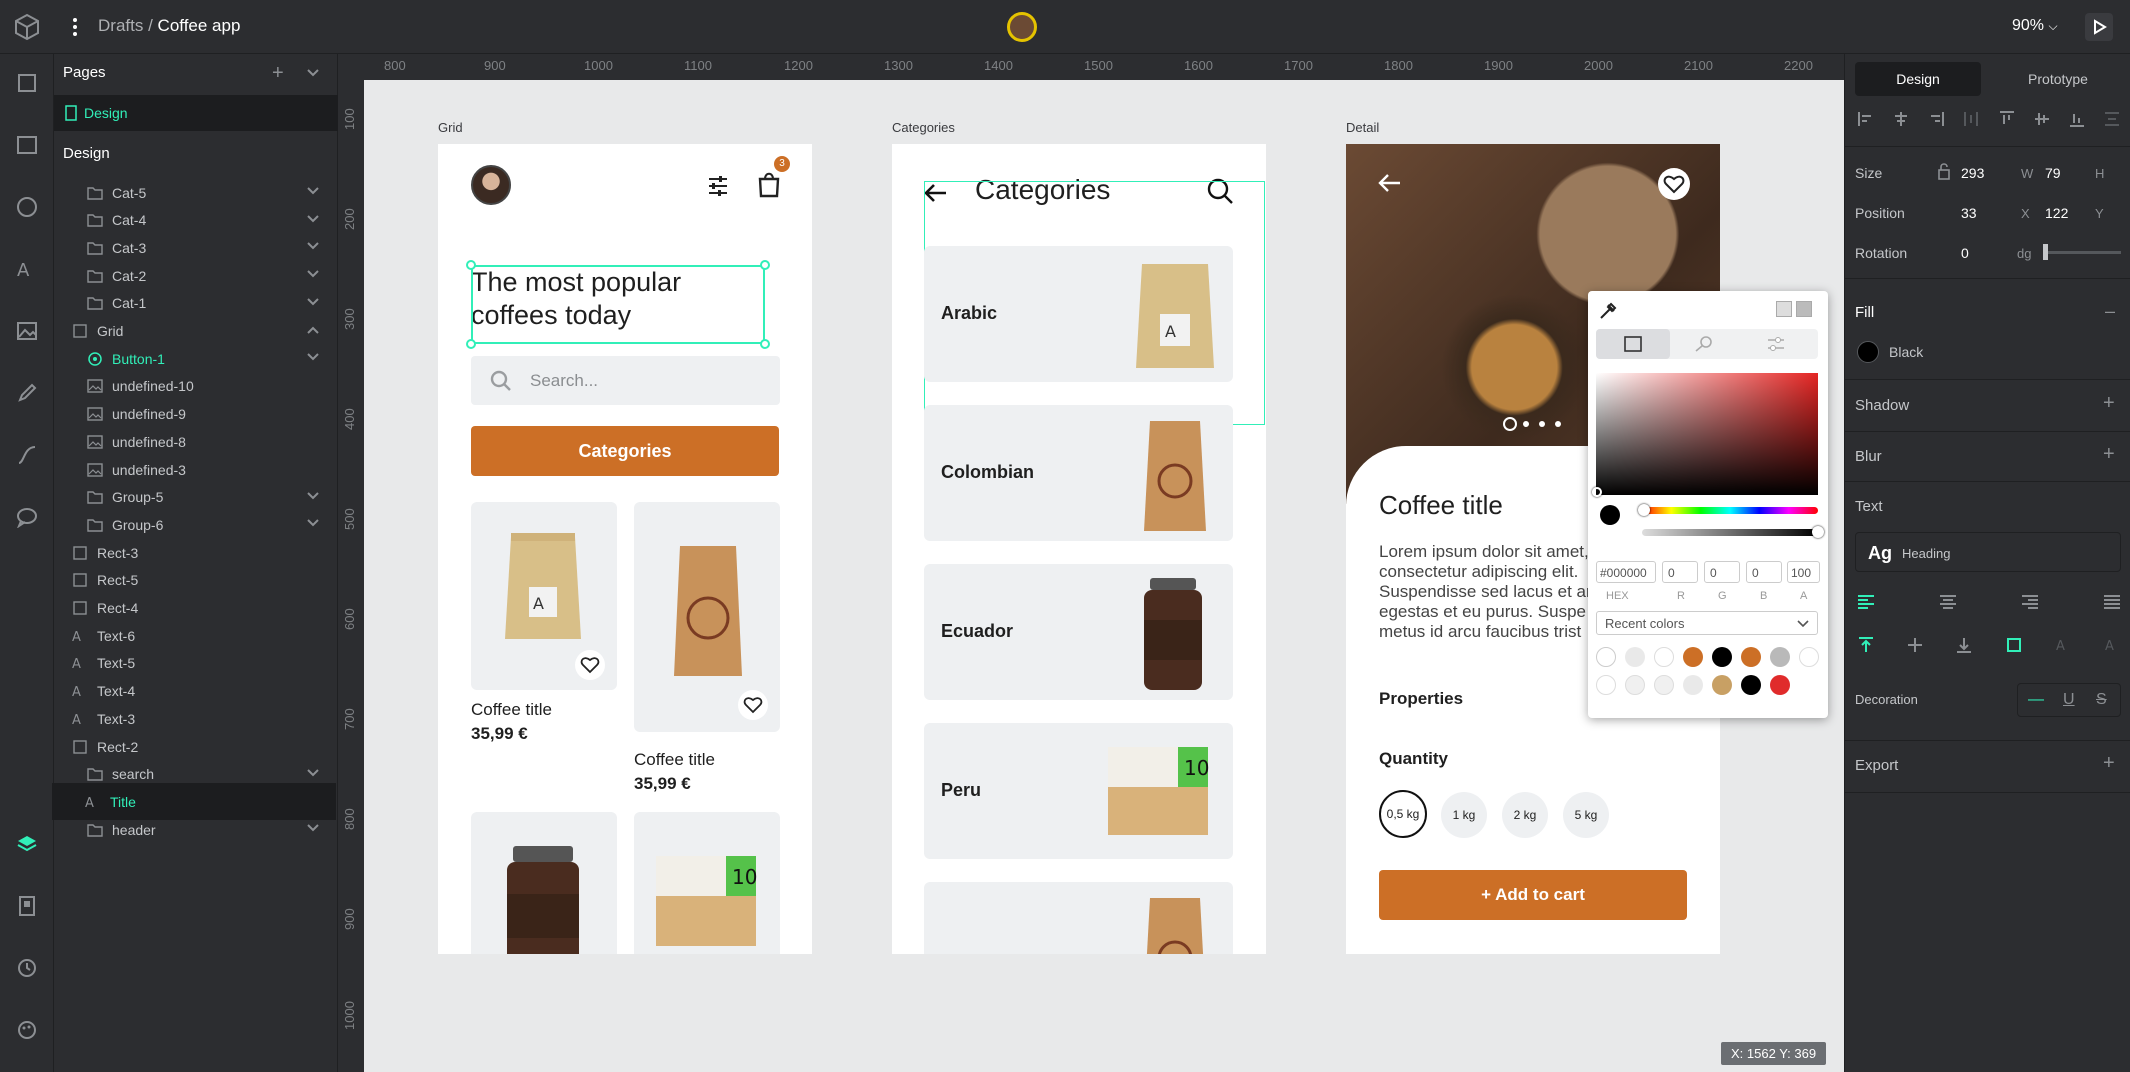  What do you see at coordinates (1626, 572) in the screenshot?
I see `hex-input: #000000` at bounding box center [1626, 572].